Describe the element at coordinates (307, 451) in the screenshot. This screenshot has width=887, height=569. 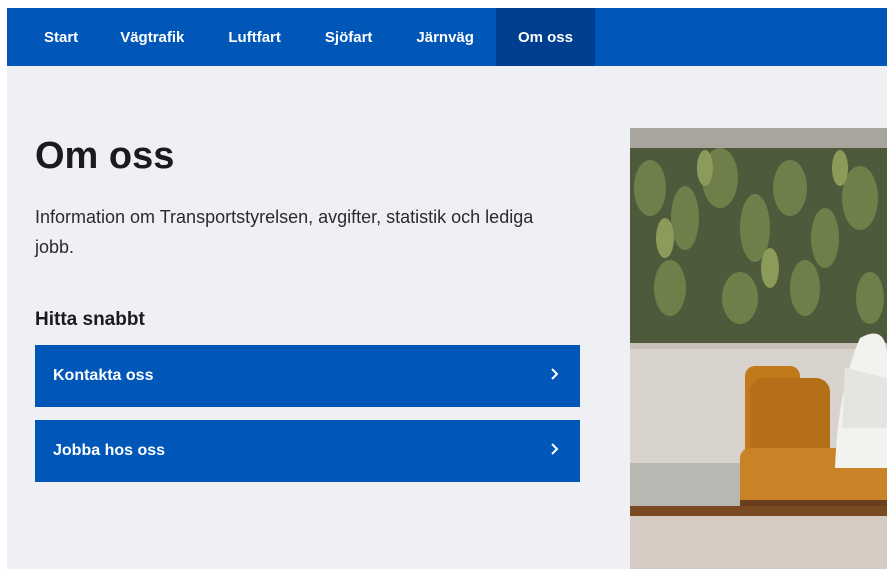
I see `work-with-us-link: Jobba hos oss` at that location.